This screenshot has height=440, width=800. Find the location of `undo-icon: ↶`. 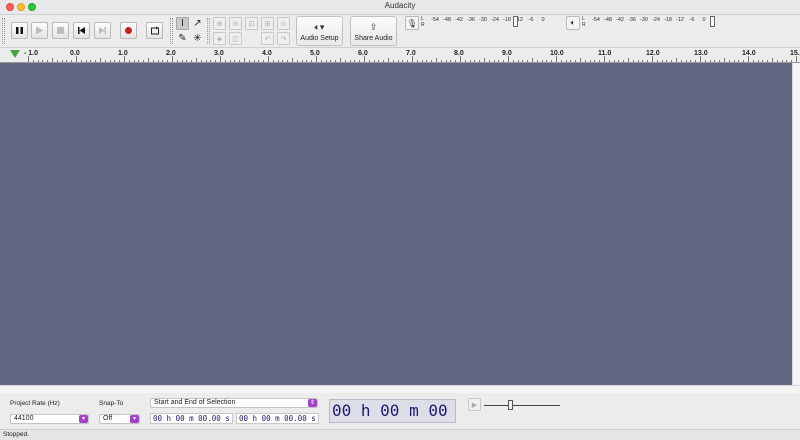

undo-icon: ↶ is located at coordinates (267, 38).